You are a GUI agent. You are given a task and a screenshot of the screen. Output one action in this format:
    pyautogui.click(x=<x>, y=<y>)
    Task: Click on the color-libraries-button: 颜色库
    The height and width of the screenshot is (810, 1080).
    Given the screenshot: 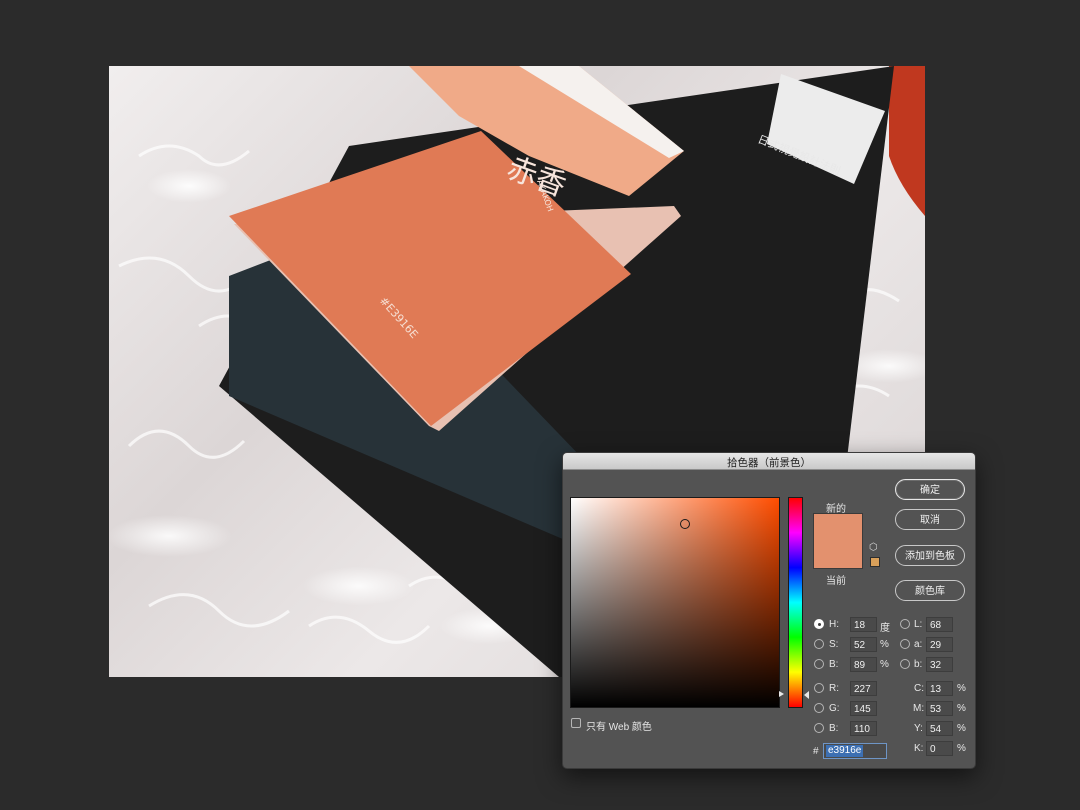 What is the action you would take?
    pyautogui.click(x=930, y=590)
    